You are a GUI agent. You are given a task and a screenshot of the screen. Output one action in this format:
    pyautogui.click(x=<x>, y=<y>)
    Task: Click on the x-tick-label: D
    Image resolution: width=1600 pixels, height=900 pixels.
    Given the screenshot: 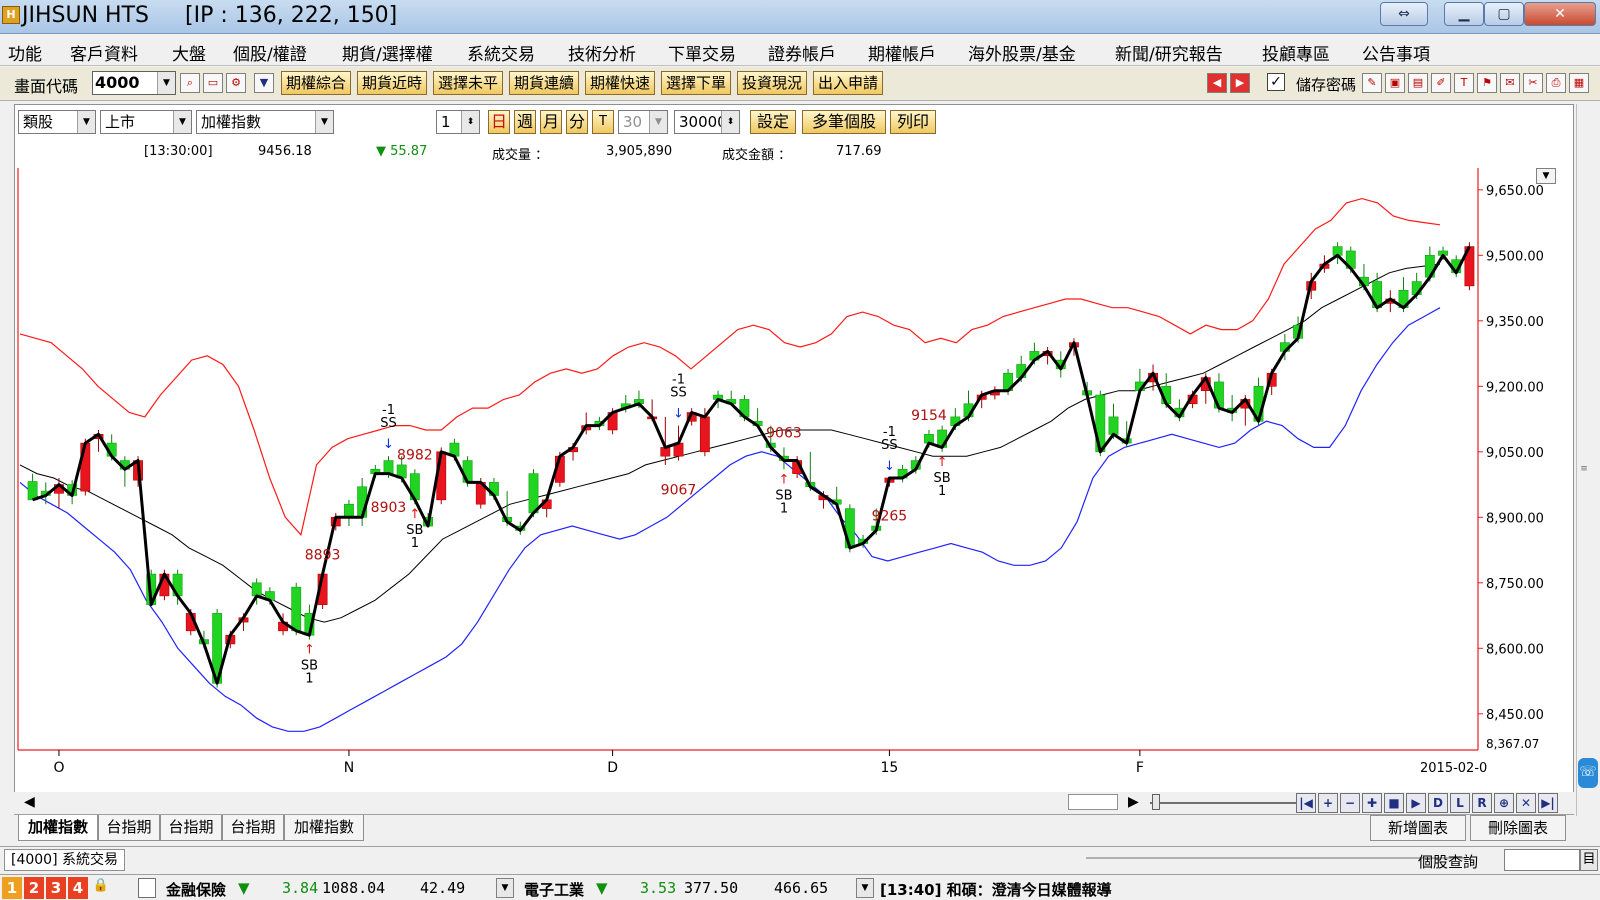 What is the action you would take?
    pyautogui.click(x=612, y=768)
    